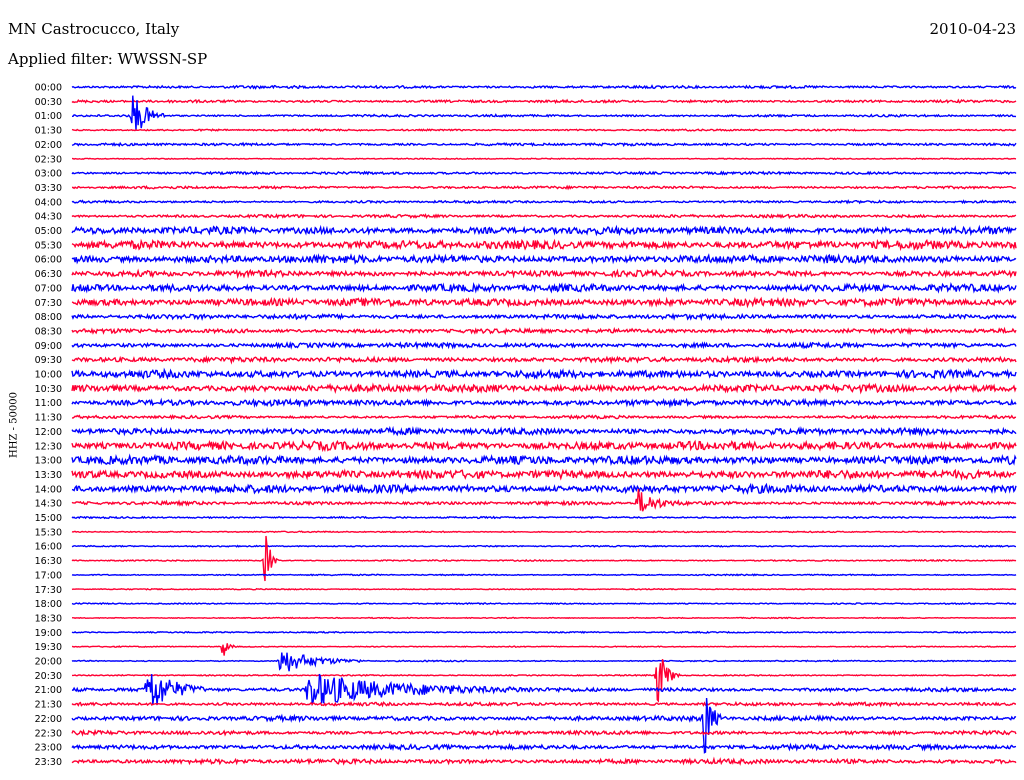 The width and height of the screenshot is (1024, 780). I want to click on time-tick-label: 12:30, so click(48, 446).